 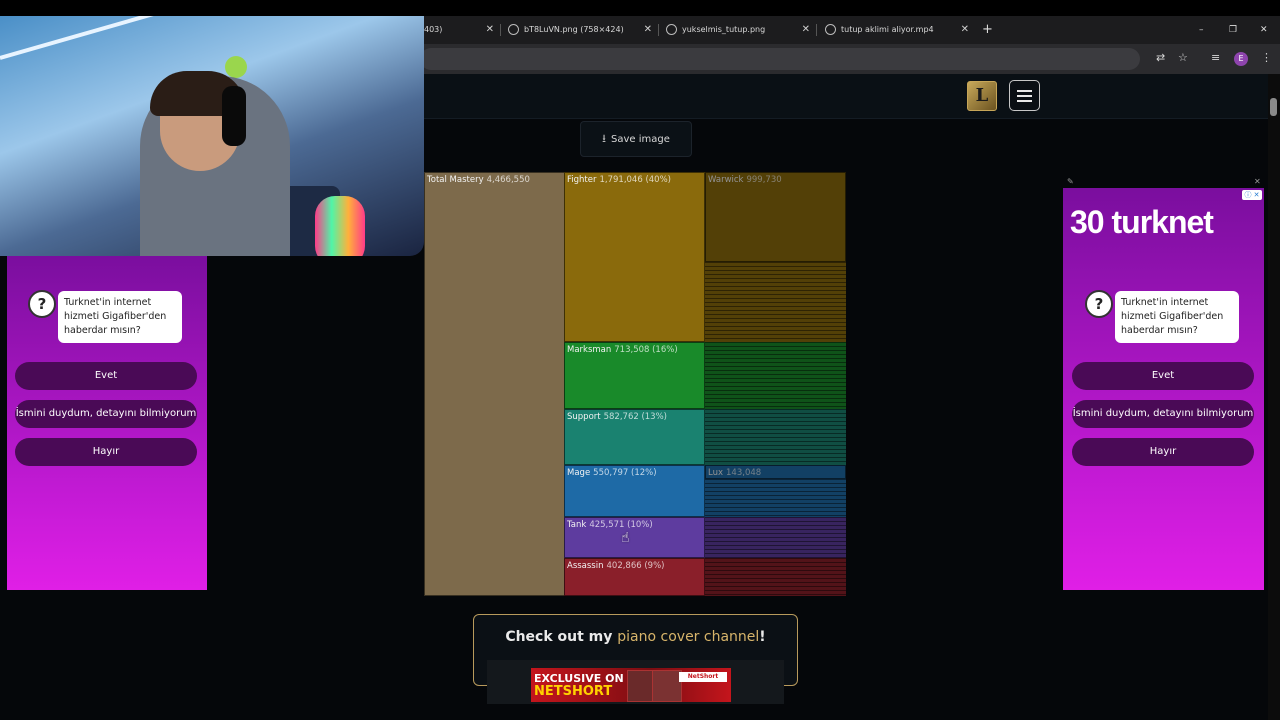 What do you see at coordinates (646, 350) in the screenshot?
I see `cell-value: 713,508 (16%)` at bounding box center [646, 350].